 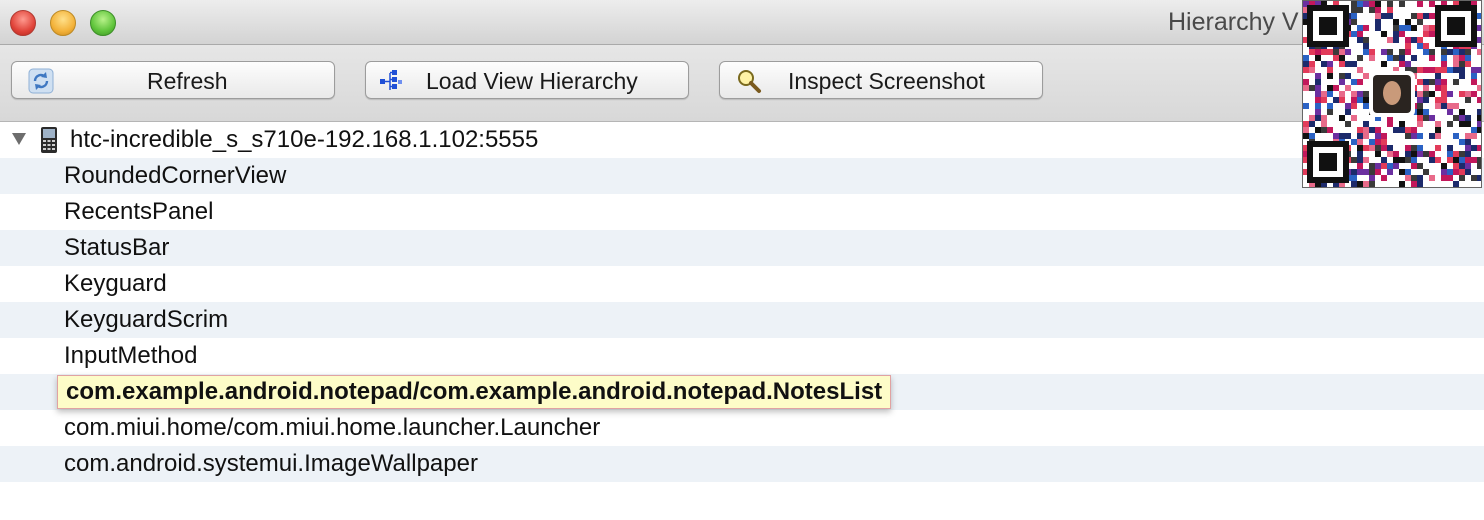 I want to click on inspect-screenshot-label: Inspect Screenshot, so click(x=886, y=81).